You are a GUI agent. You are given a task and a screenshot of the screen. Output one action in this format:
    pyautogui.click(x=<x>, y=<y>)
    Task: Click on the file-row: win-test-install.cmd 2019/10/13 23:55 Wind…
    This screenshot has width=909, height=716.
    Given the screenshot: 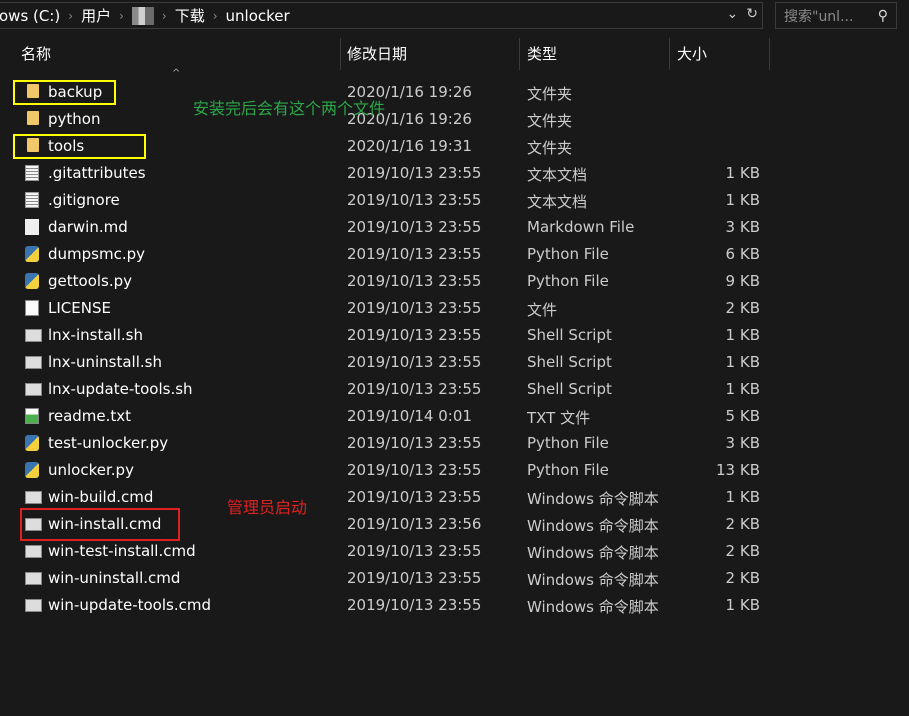 What is the action you would take?
    pyautogui.click(x=454, y=551)
    